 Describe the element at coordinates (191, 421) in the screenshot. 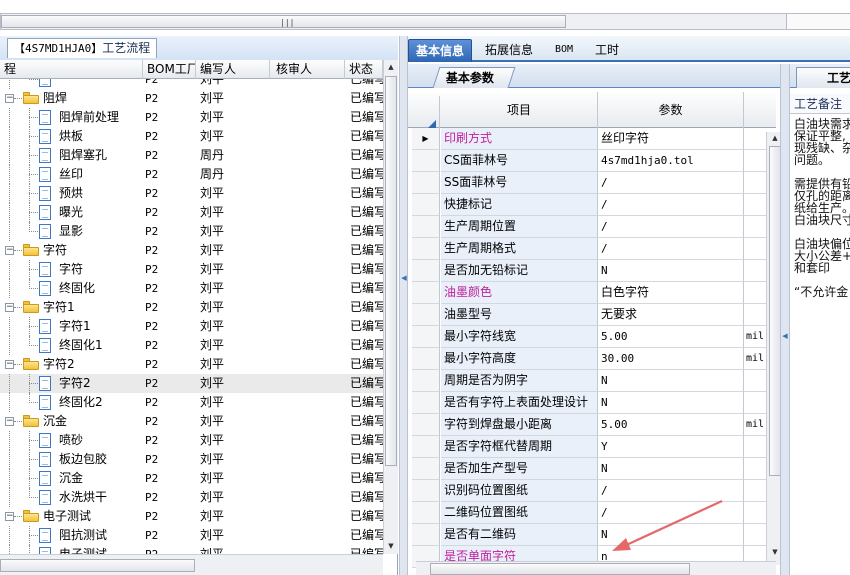

I see `tree-row: − 沉金 P2 刘平 已编写` at that location.